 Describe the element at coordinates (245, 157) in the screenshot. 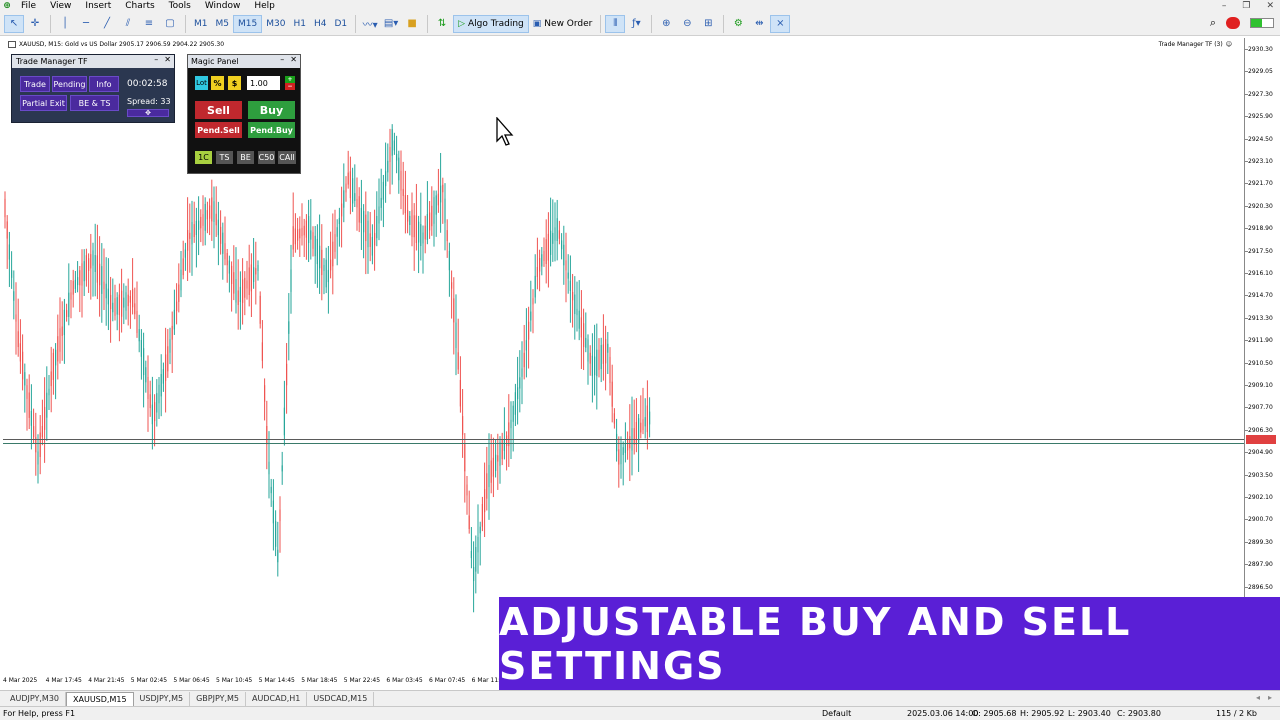

I see `break-even-button: BE` at that location.